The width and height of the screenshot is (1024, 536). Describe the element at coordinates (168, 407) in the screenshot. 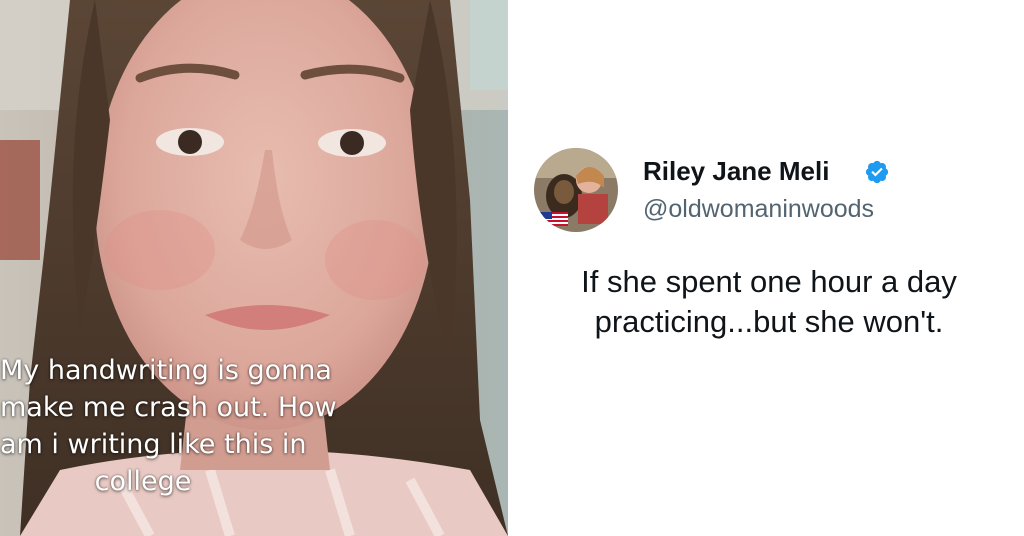

I see `caption-line: make me crash out. How` at that location.